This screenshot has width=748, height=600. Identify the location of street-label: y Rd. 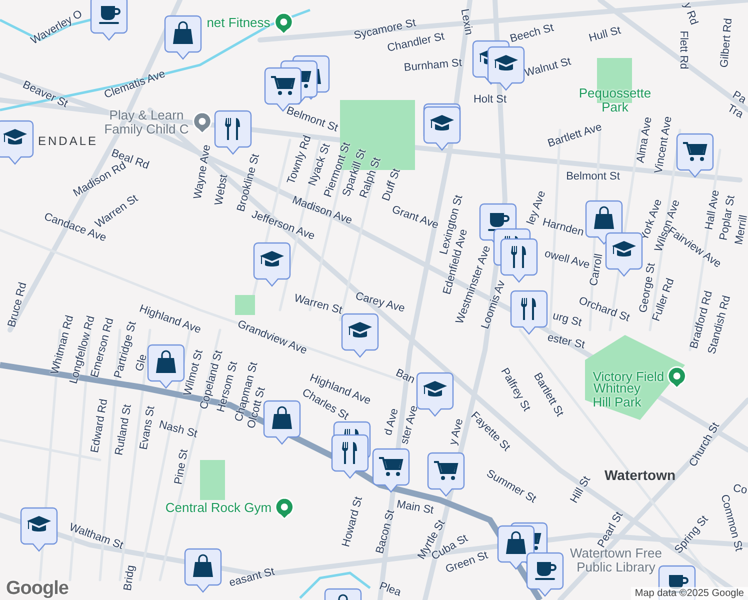
(690, 14).